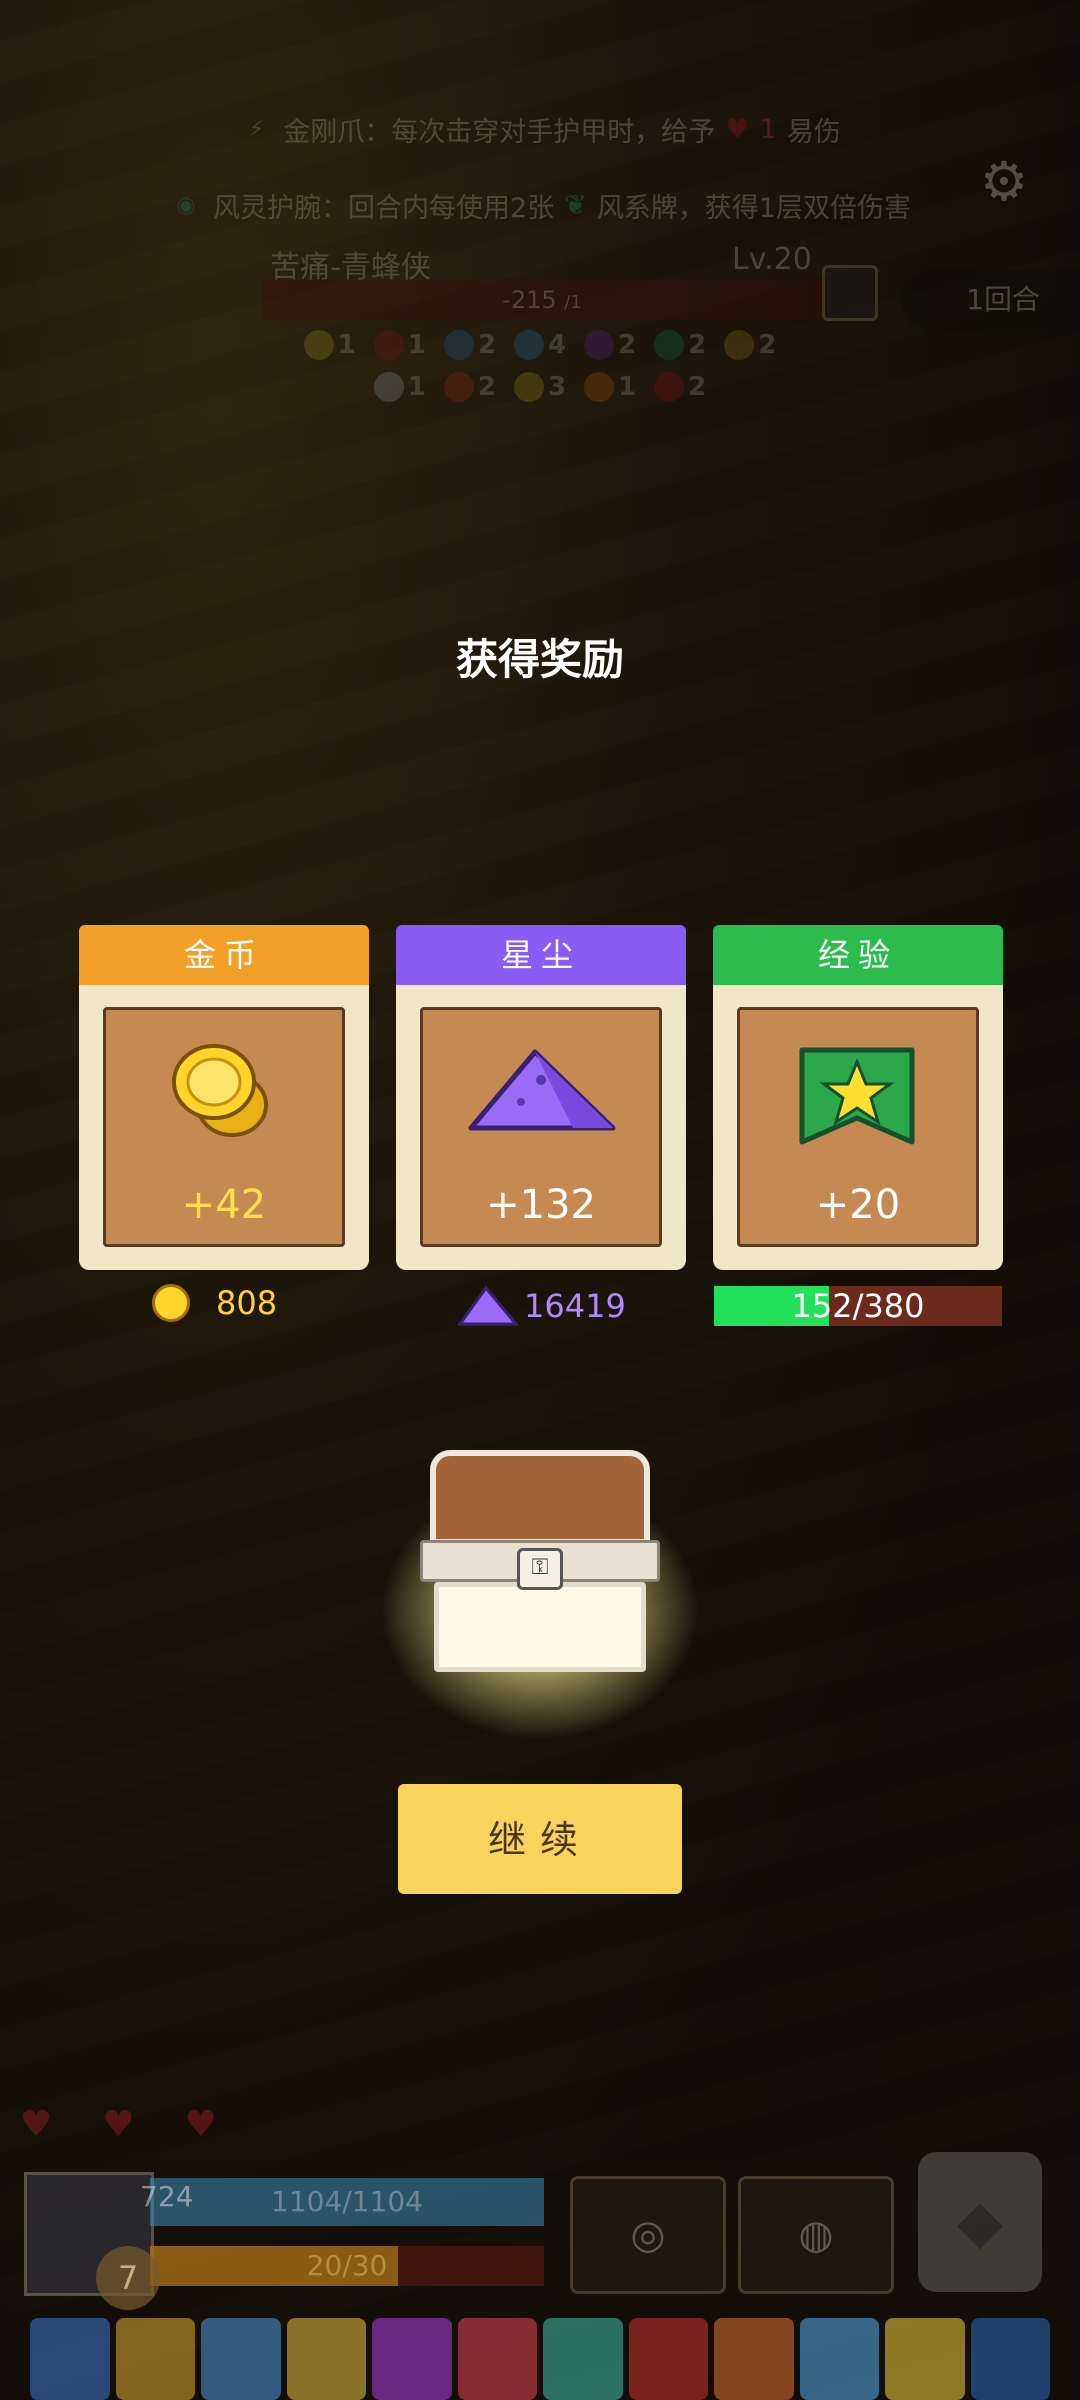 Image resolution: width=1080 pixels, height=2400 pixels. Describe the element at coordinates (247, 1303) in the screenshot. I see `gold-total-value: 808` at that location.